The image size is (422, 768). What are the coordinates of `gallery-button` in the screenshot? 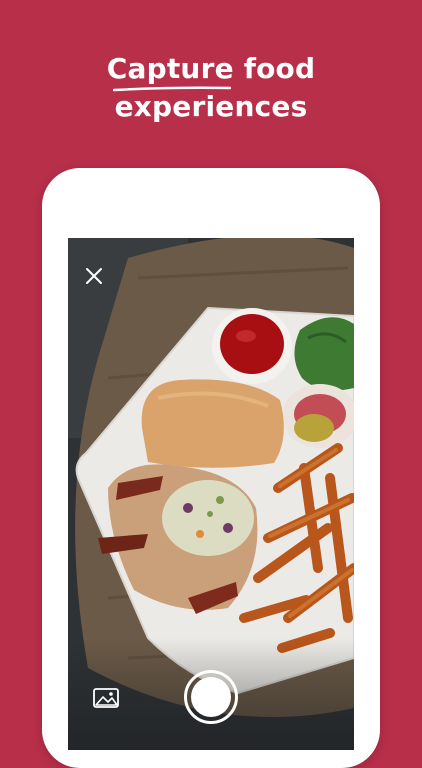 It's located at (106, 698).